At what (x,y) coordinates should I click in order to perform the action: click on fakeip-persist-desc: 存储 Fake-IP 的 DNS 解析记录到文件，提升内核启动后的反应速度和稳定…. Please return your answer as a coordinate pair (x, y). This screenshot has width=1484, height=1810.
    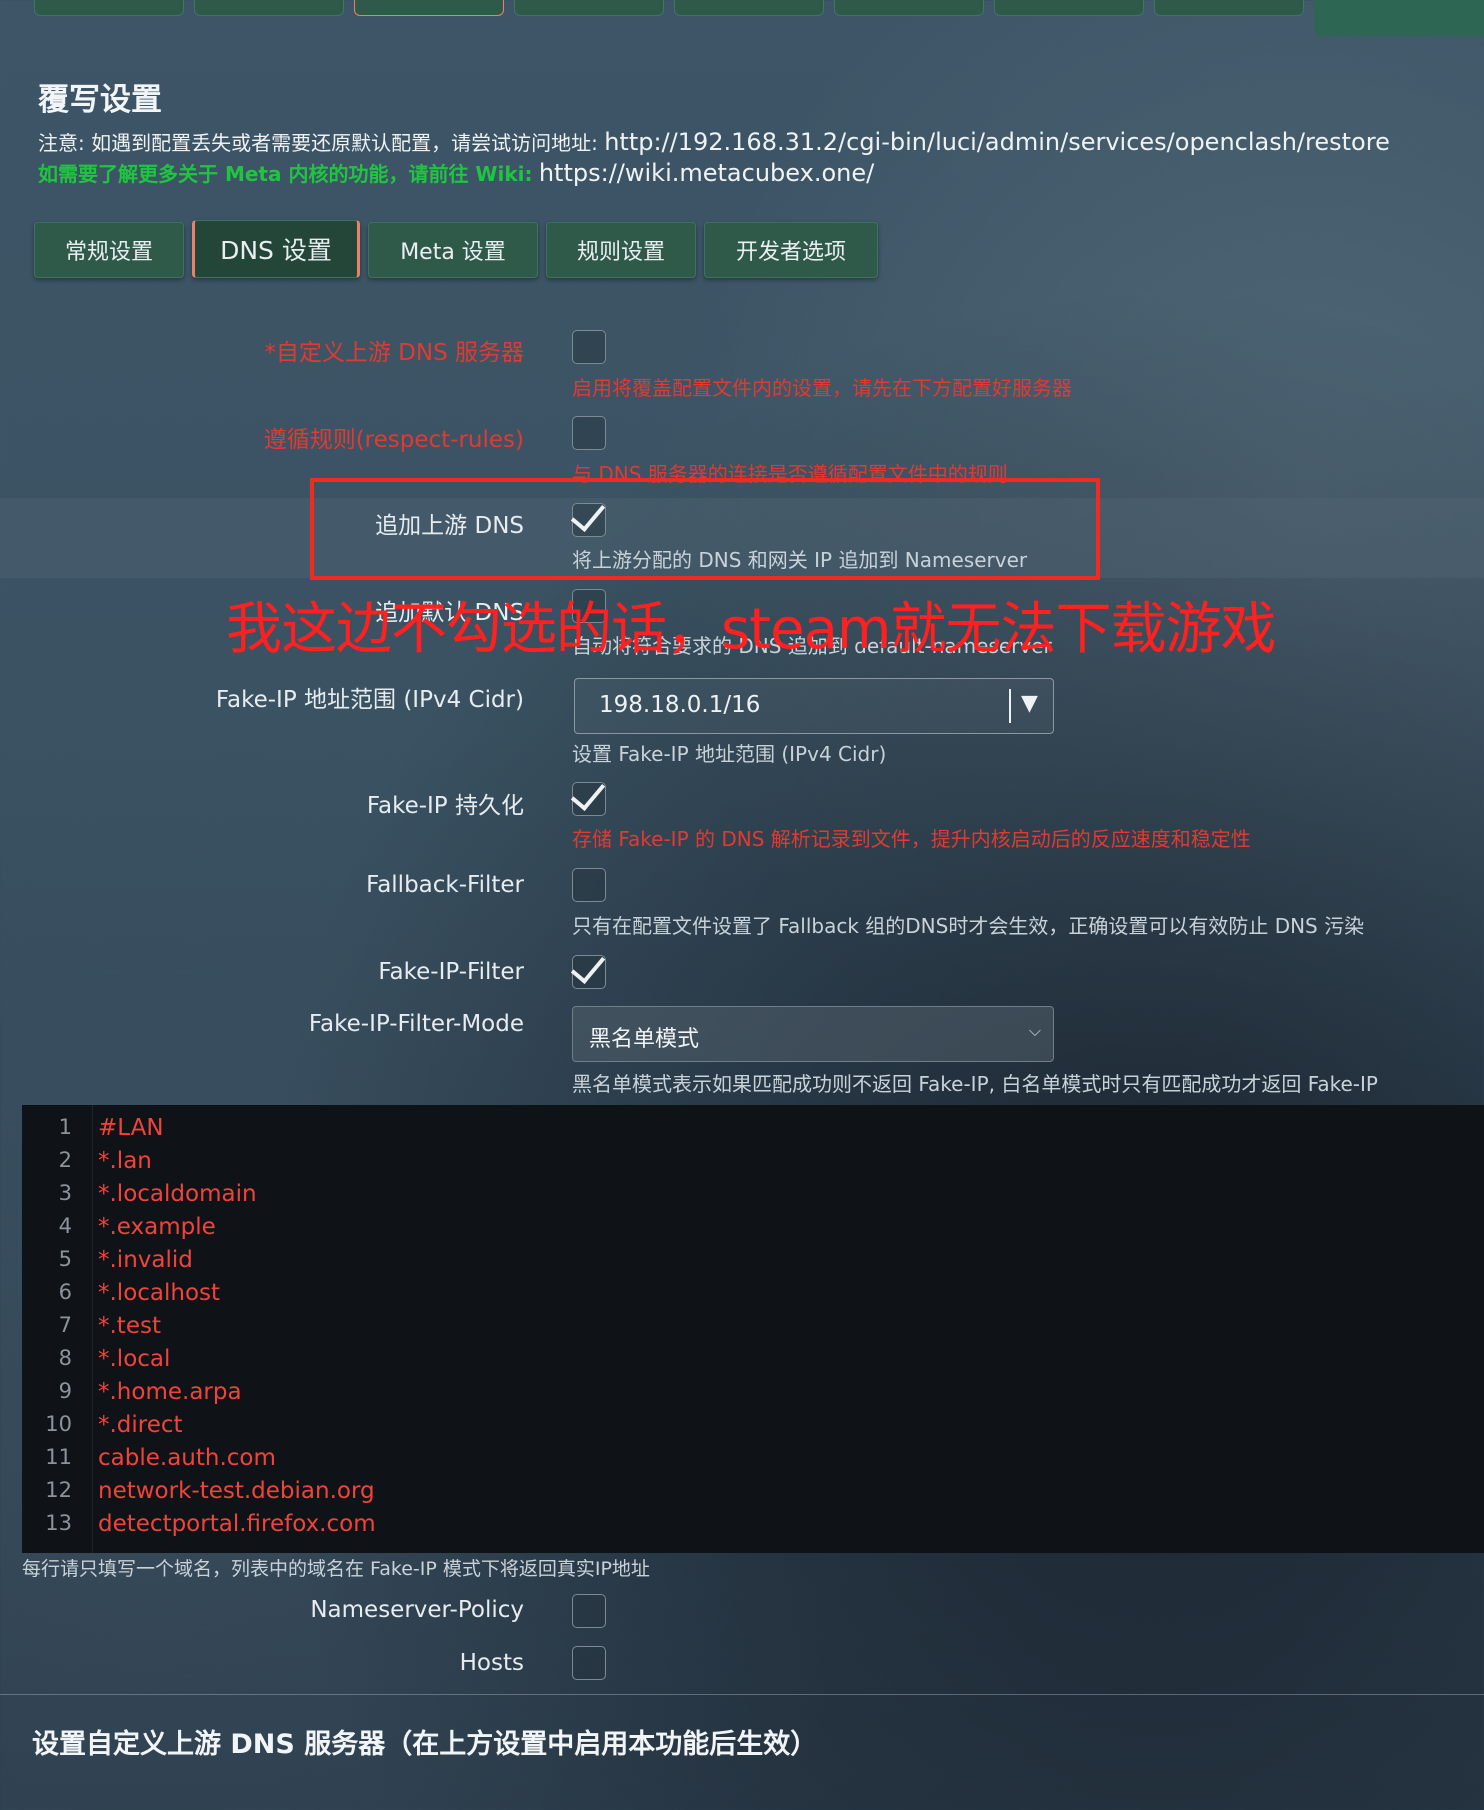
    Looking at the image, I should click on (911, 839).